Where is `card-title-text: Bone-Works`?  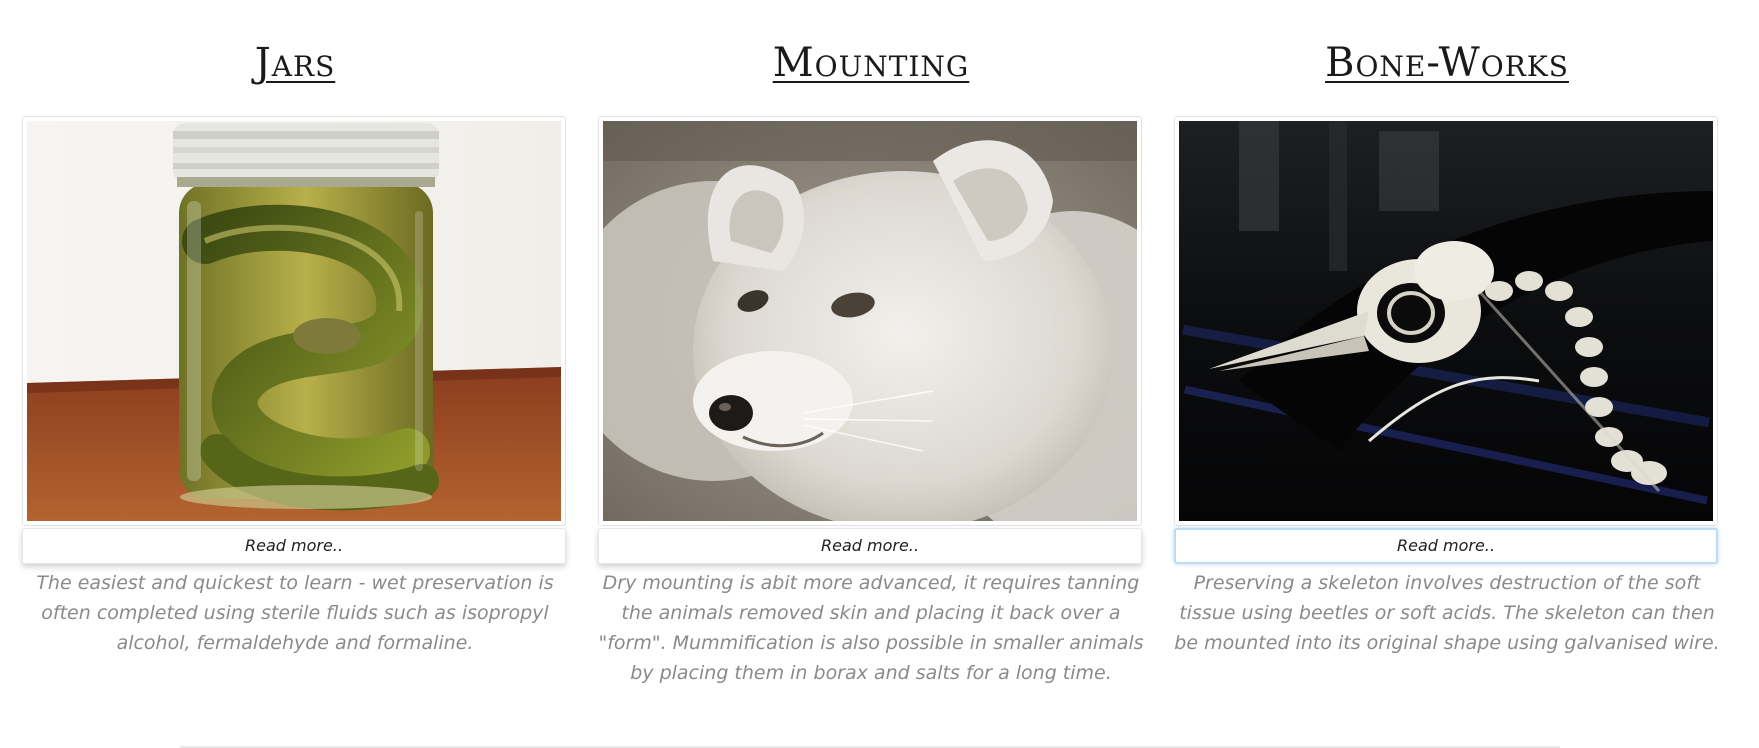
card-title-text: Bone-Works is located at coordinates (1447, 63).